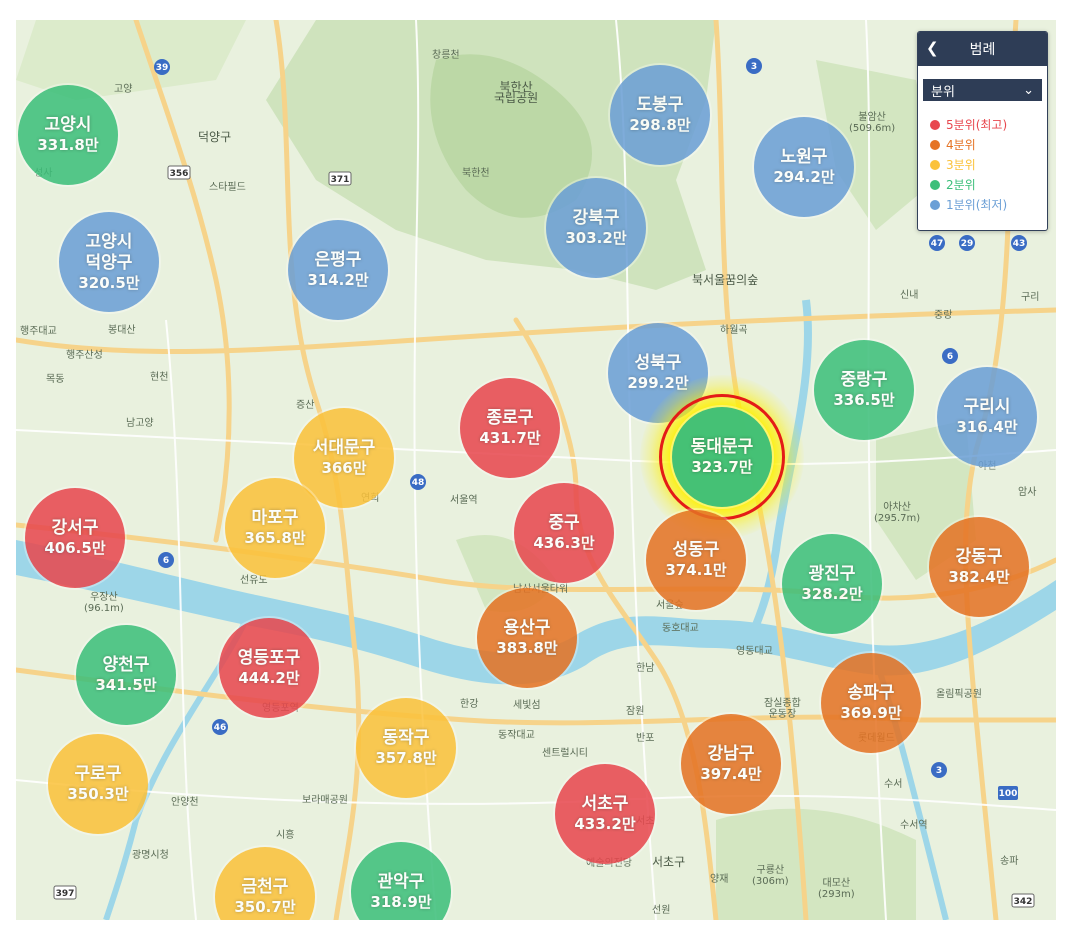  Describe the element at coordinates (104, 603) in the screenshot. I see `place-label: 우장산 (96.1m)` at that location.